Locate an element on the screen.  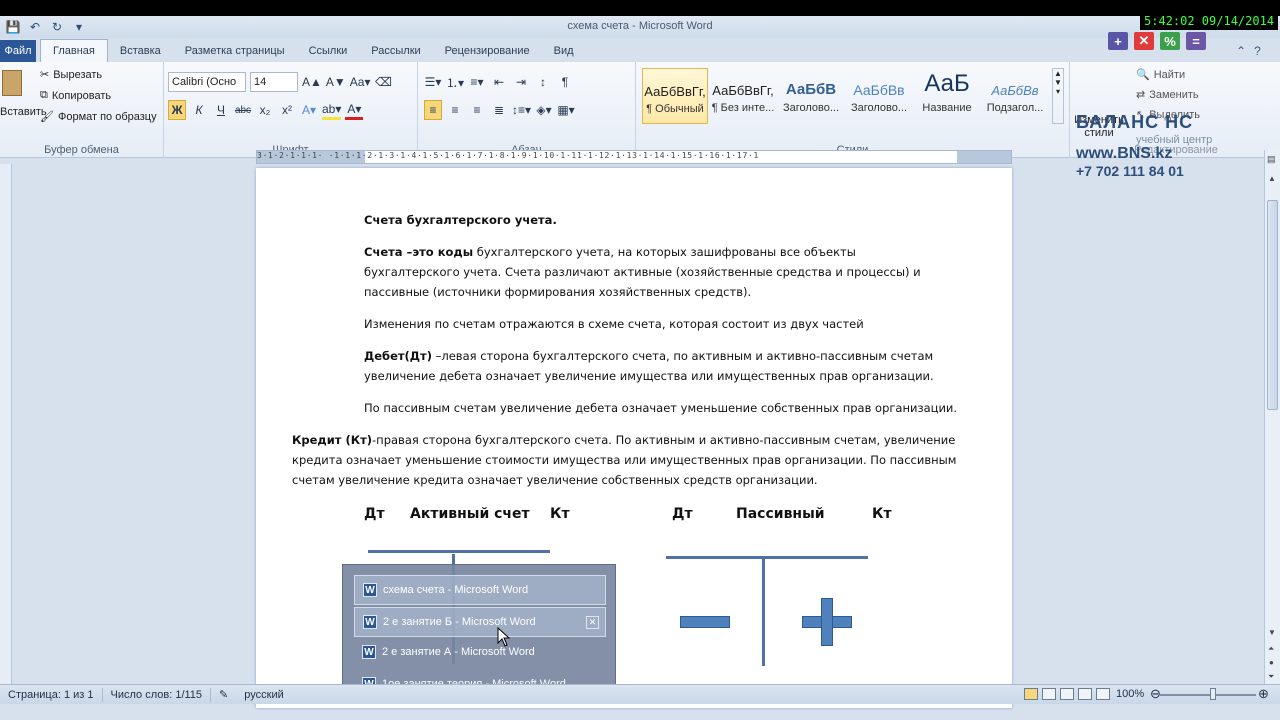
next-page-icon: ⏷ is located at coordinates (1271, 677).